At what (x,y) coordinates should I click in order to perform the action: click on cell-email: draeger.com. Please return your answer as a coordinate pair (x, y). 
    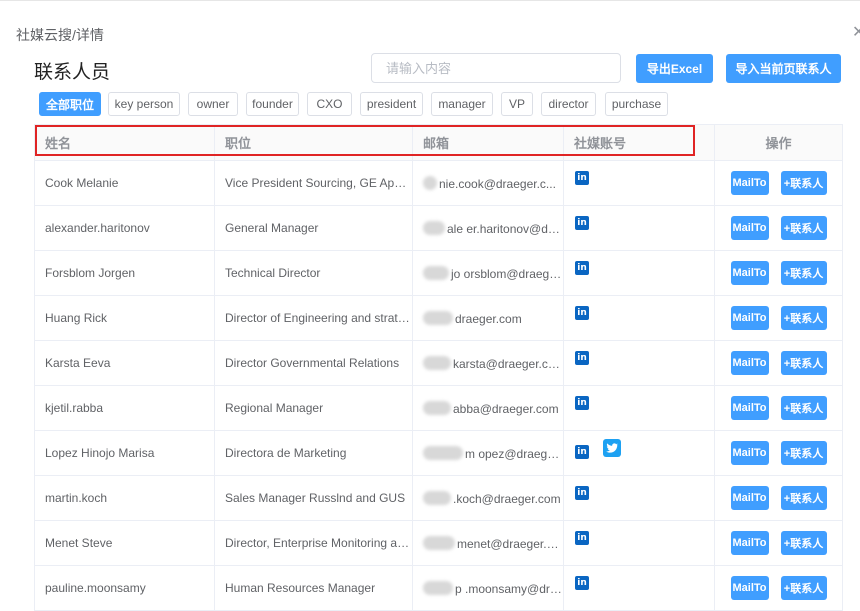
    Looking at the image, I should click on (488, 318).